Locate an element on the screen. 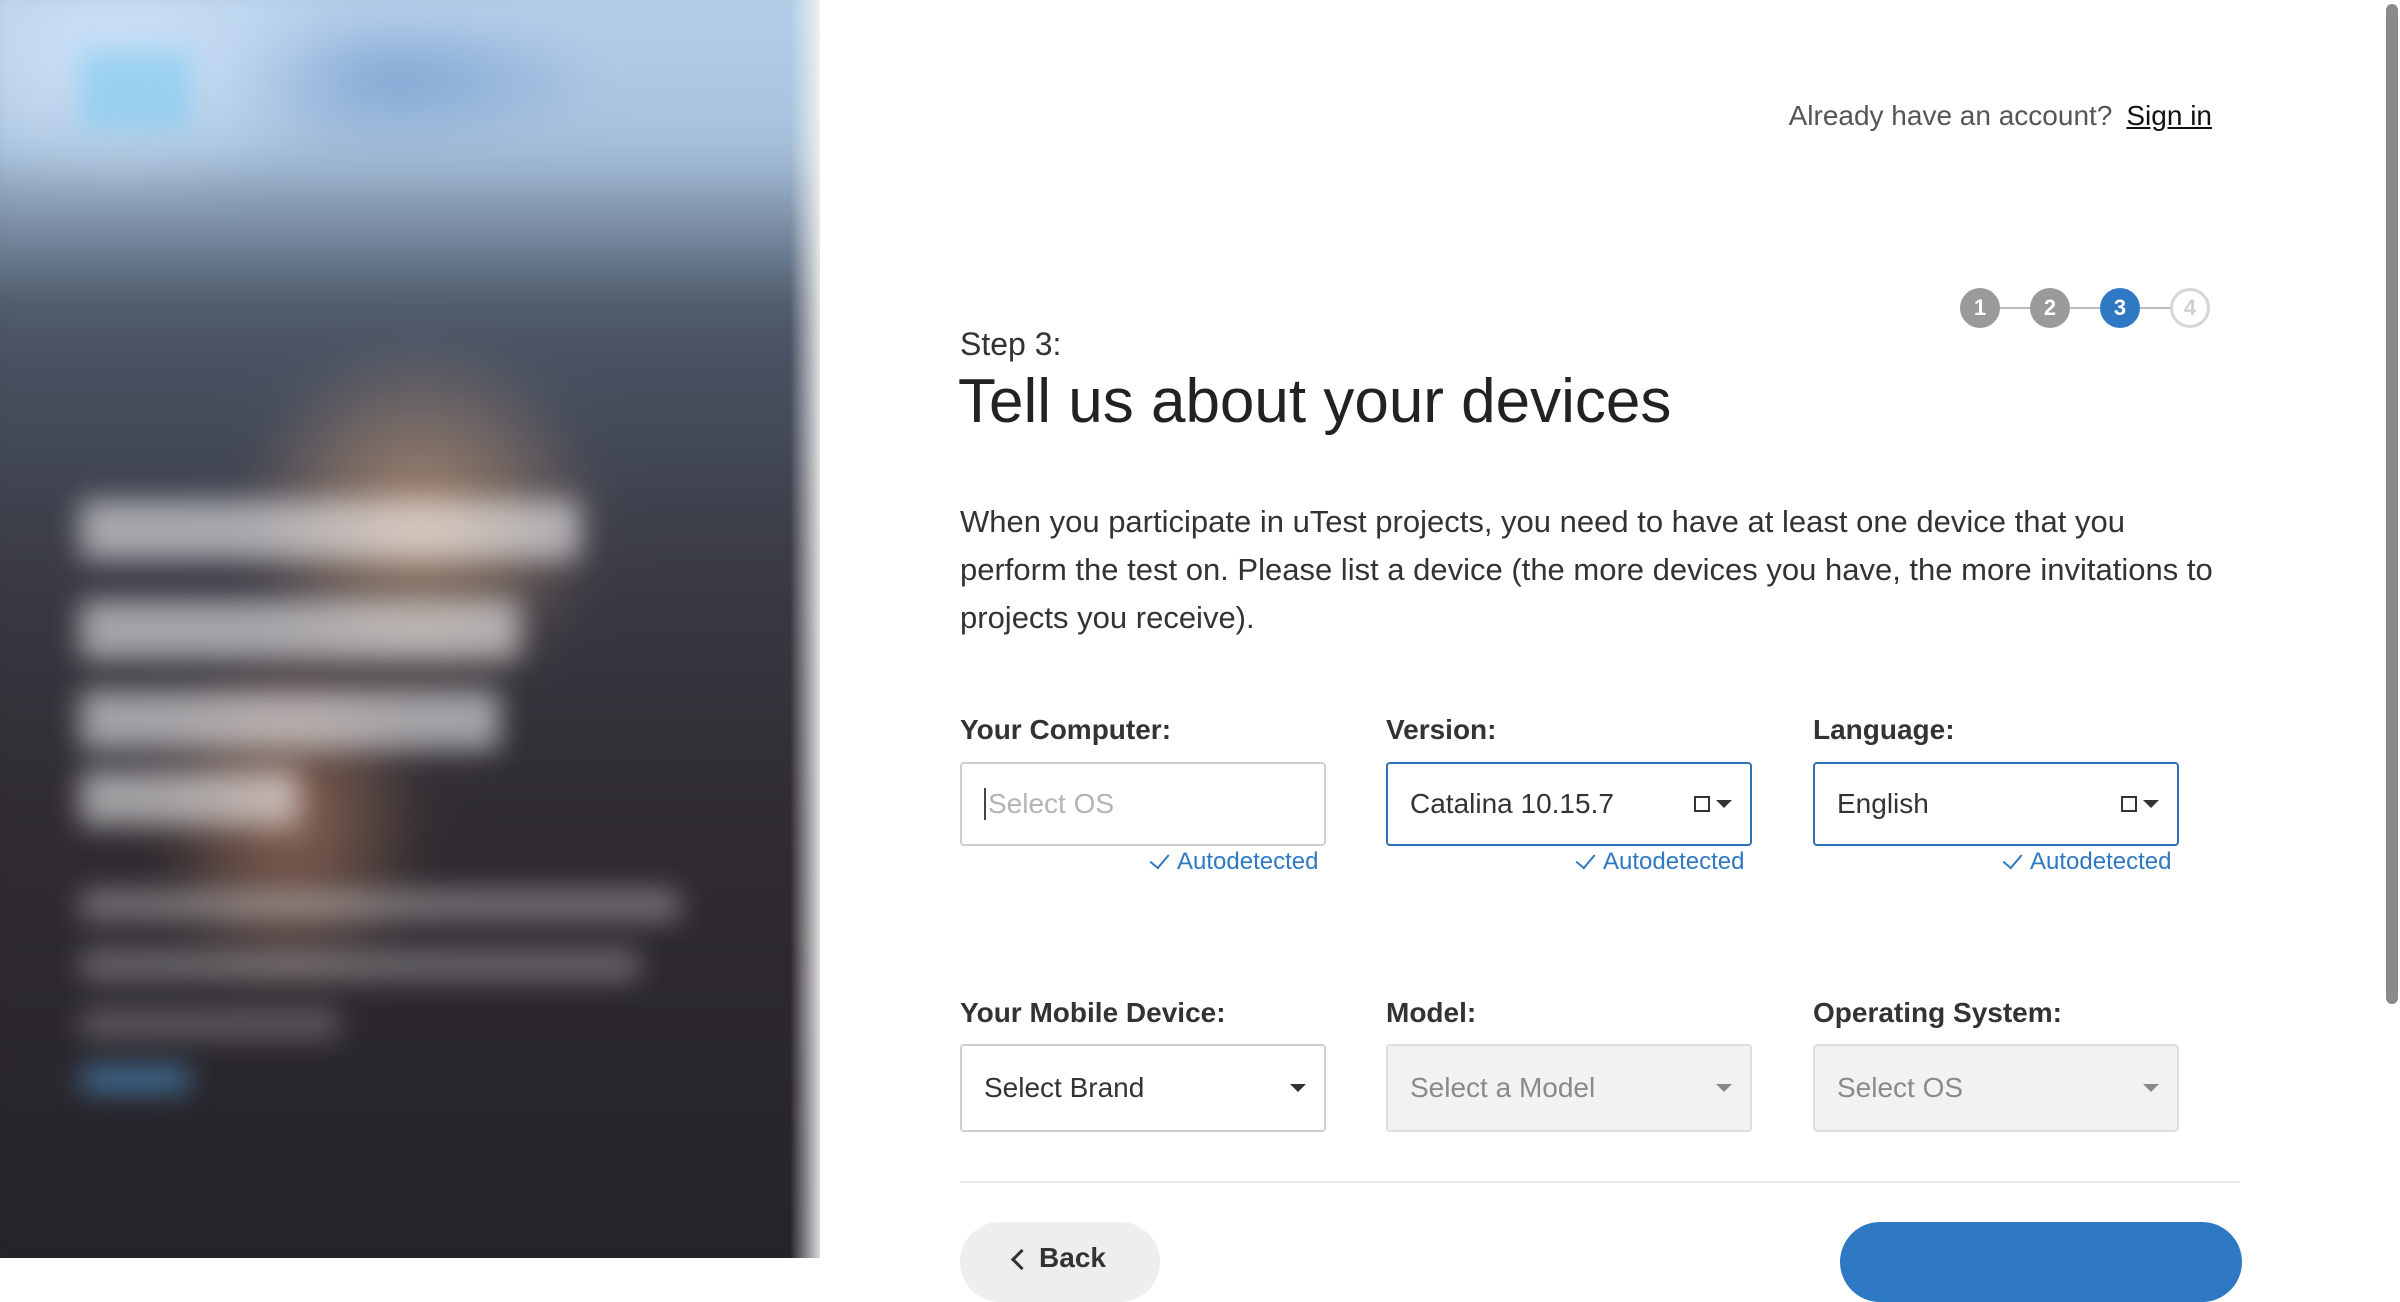  hero-blurred-link is located at coordinates (135, 1079).